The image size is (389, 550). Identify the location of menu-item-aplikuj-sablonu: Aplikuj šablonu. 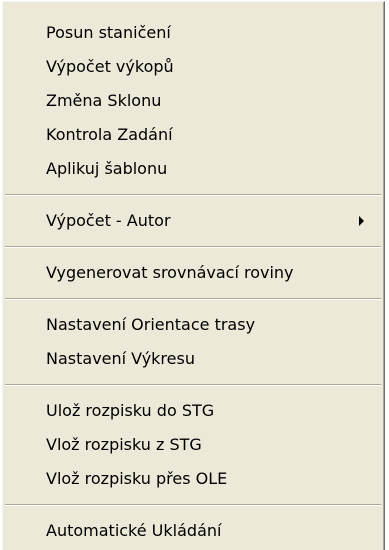
(193, 169).